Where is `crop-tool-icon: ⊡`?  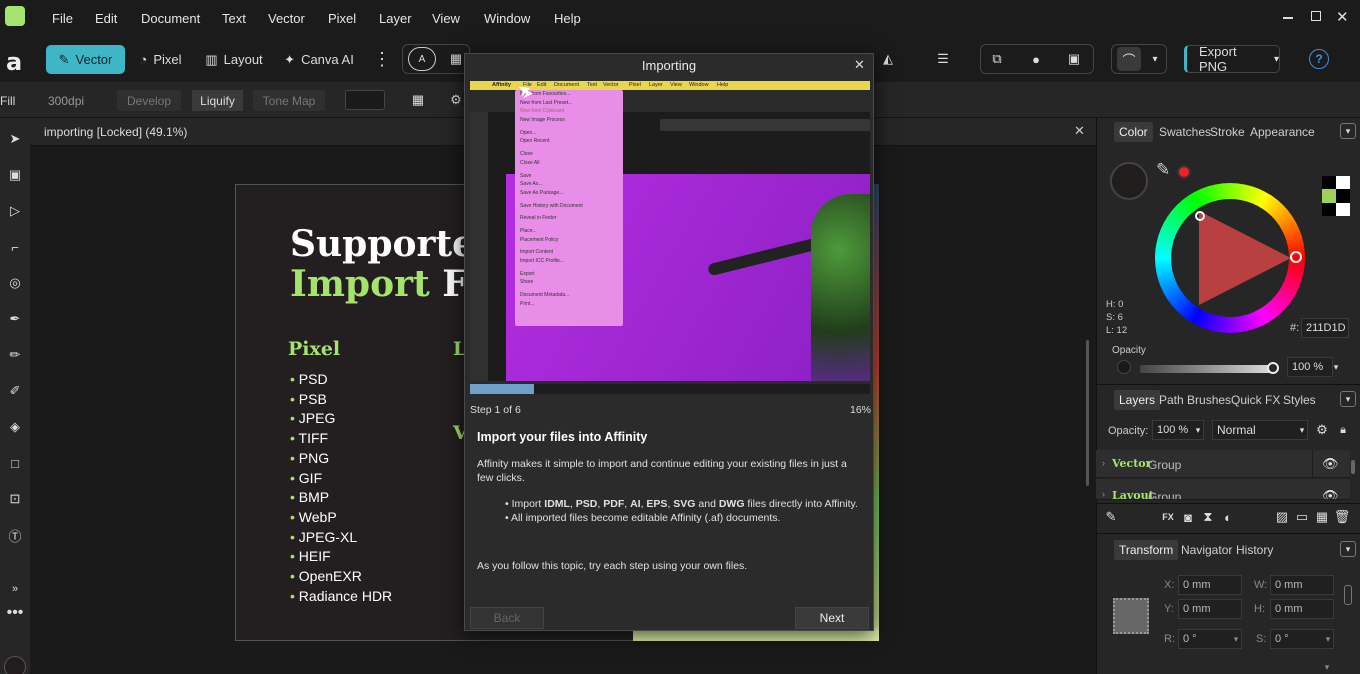
crop-tool-icon: ⊡ is located at coordinates (15, 499).